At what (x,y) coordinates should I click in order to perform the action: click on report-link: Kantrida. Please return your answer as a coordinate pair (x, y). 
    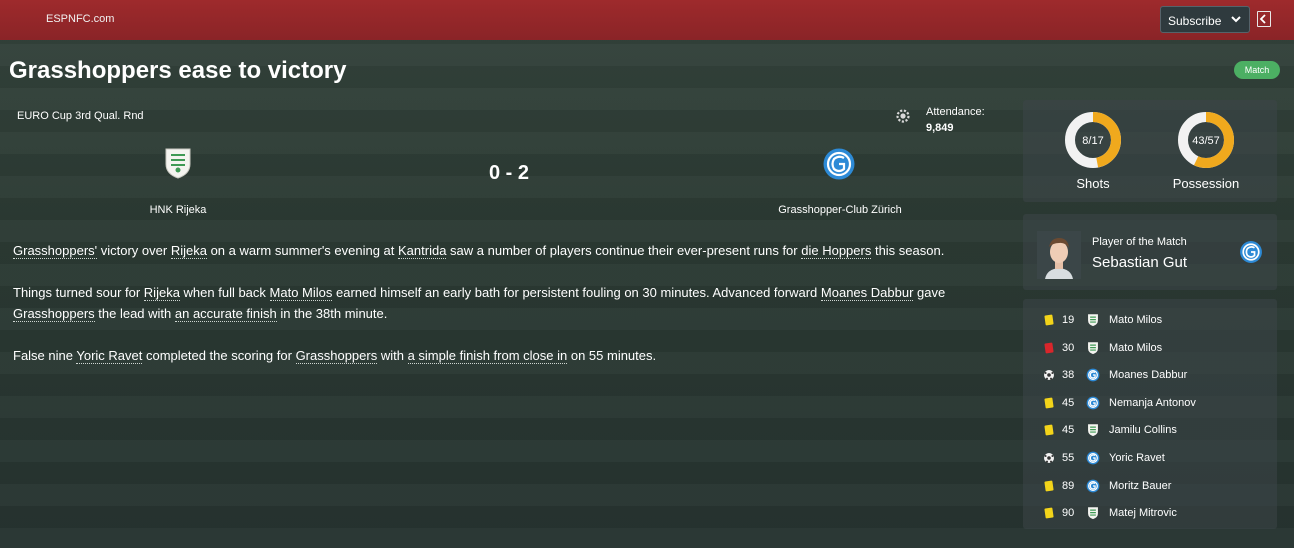
    Looking at the image, I should click on (422, 251).